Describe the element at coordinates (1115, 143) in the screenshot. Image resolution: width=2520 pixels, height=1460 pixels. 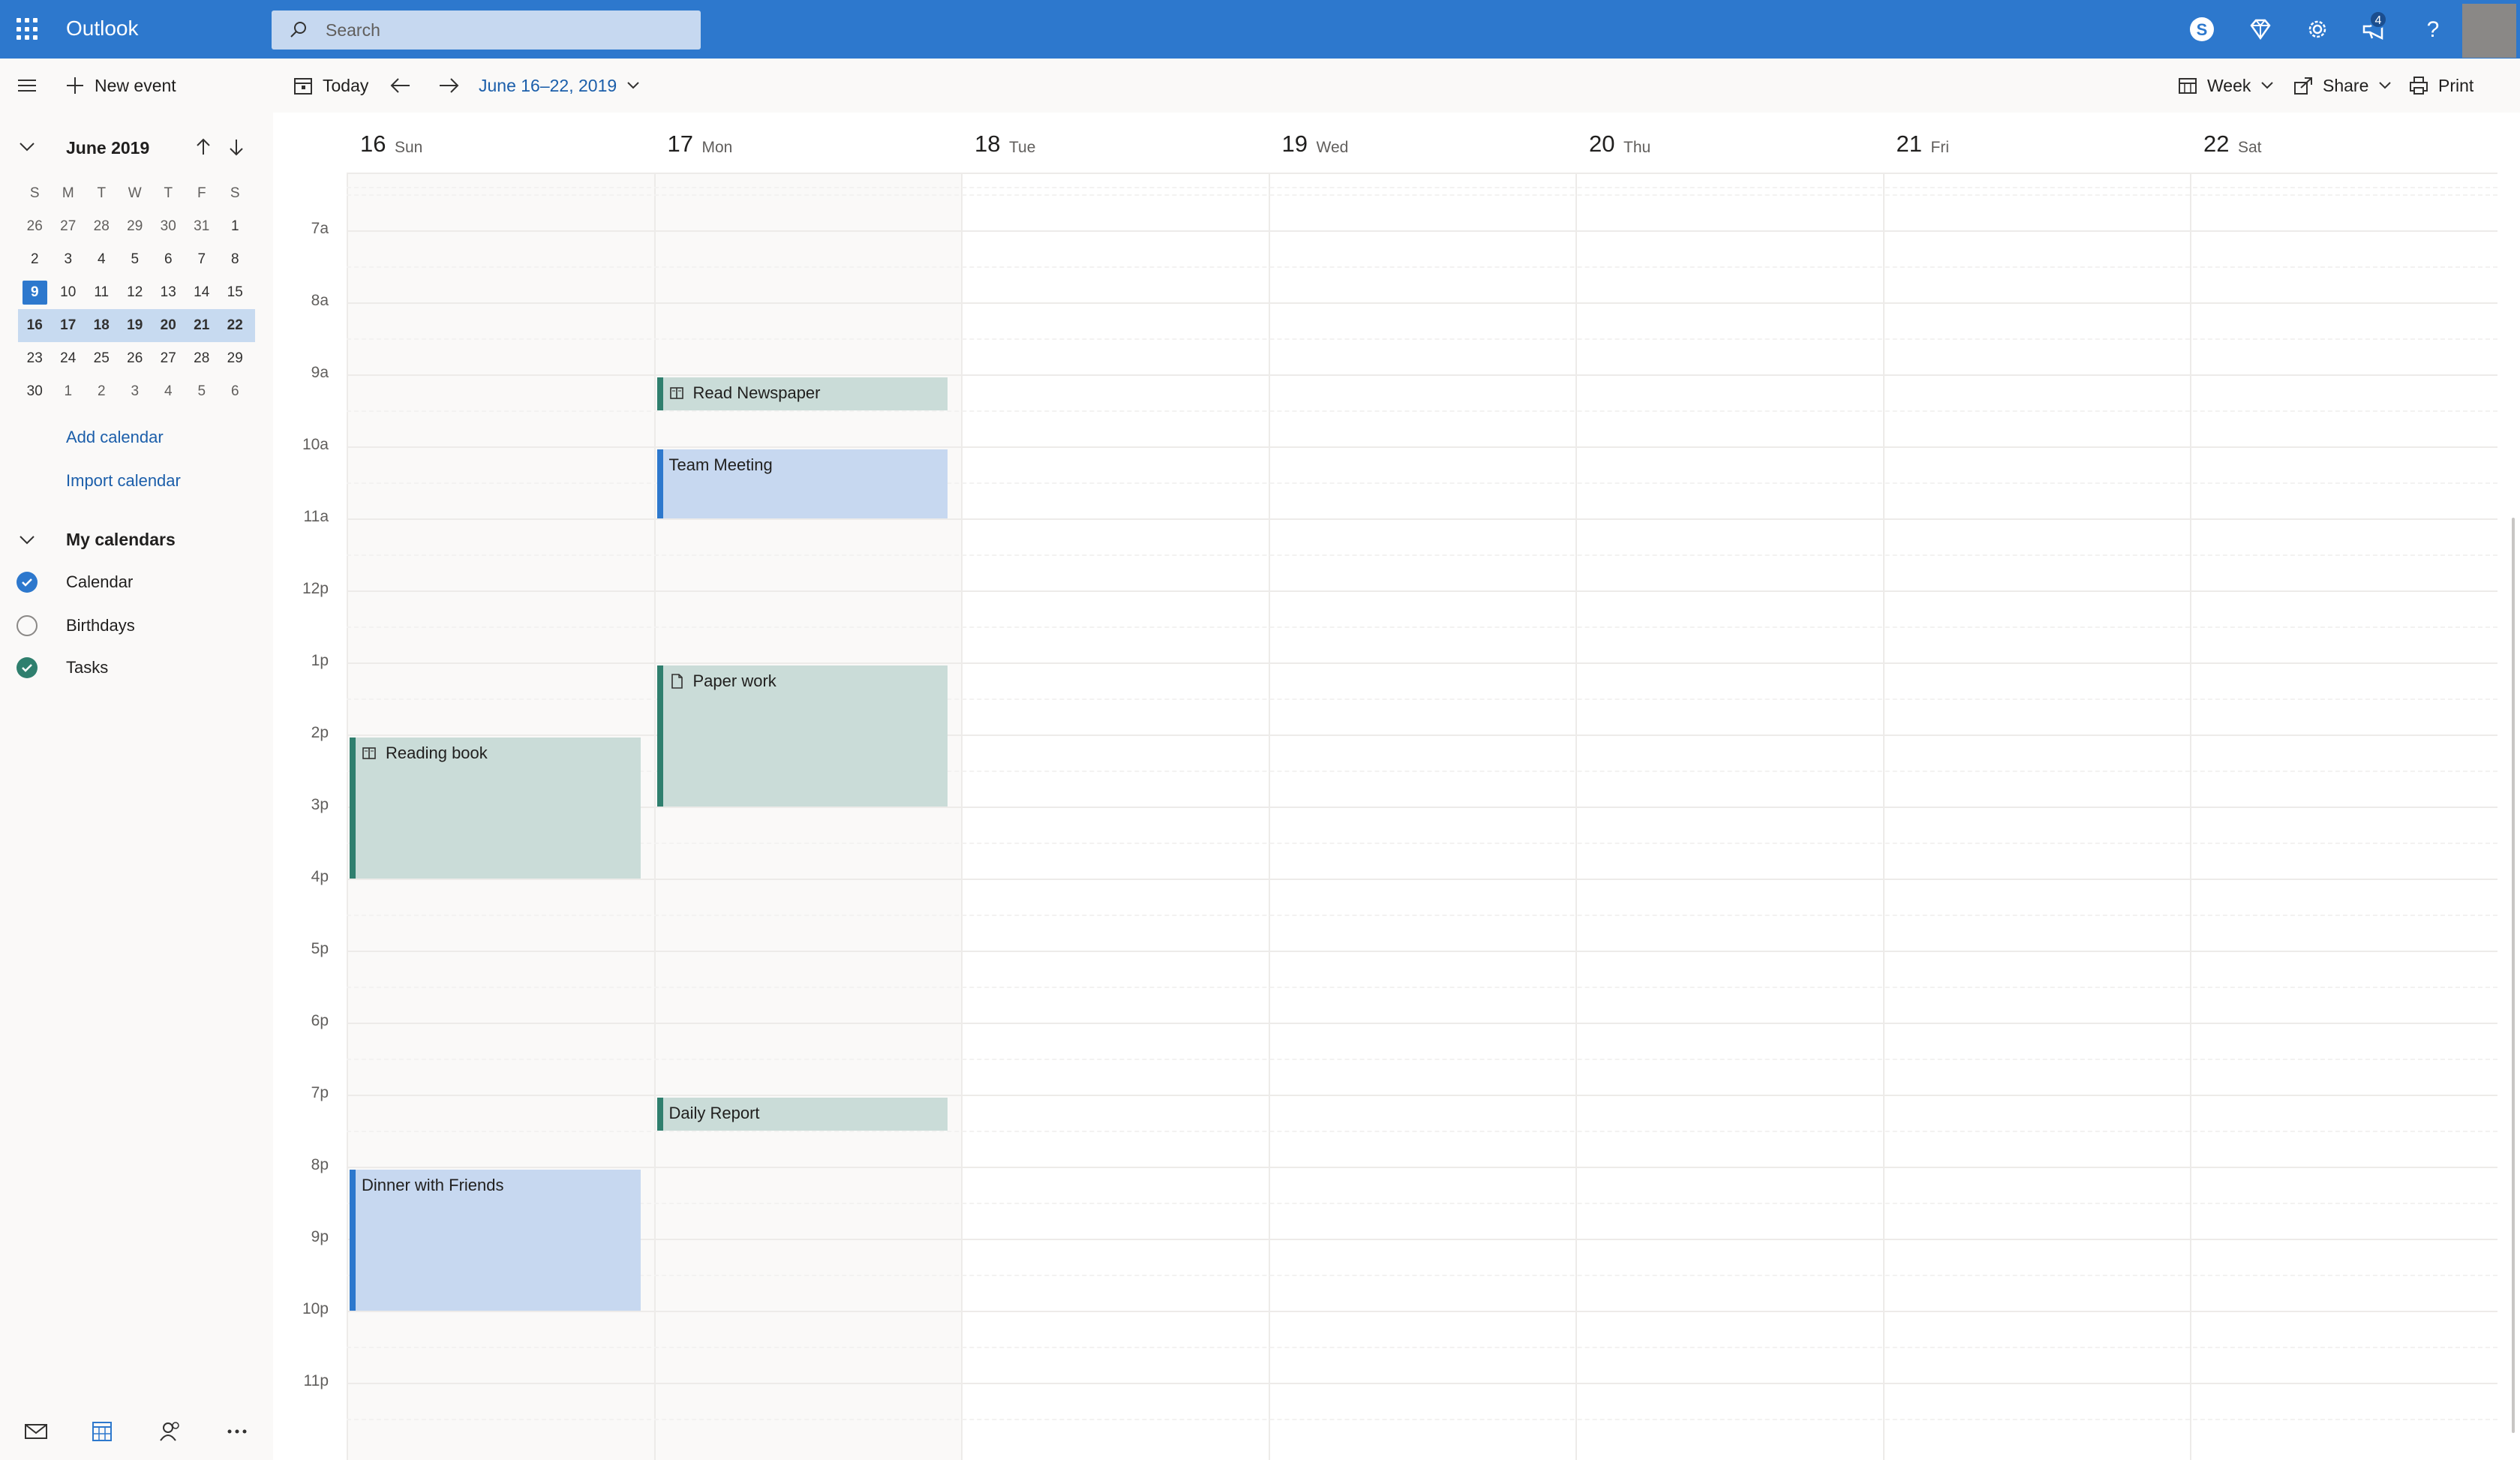
I see `day-header: 18 Tue` at that location.